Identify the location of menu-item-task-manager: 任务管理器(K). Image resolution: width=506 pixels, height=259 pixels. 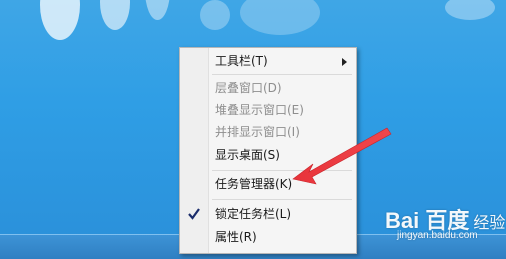
(268, 184).